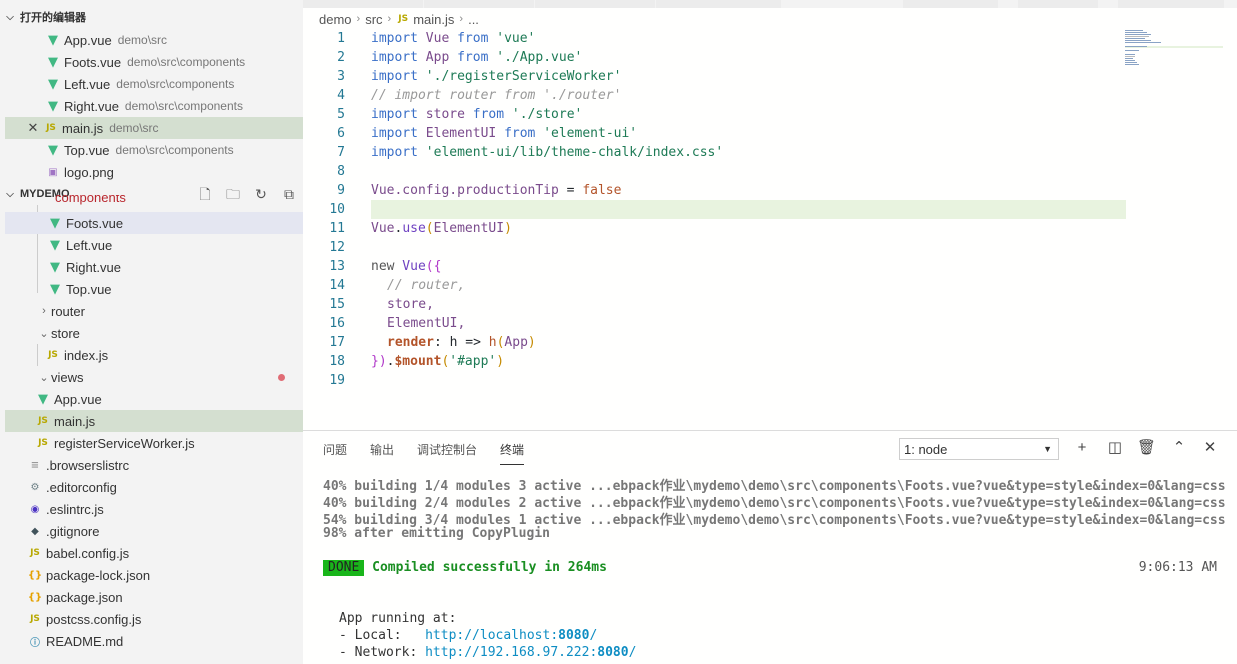  Describe the element at coordinates (473, 57) in the screenshot. I see `keyword: from` at that location.